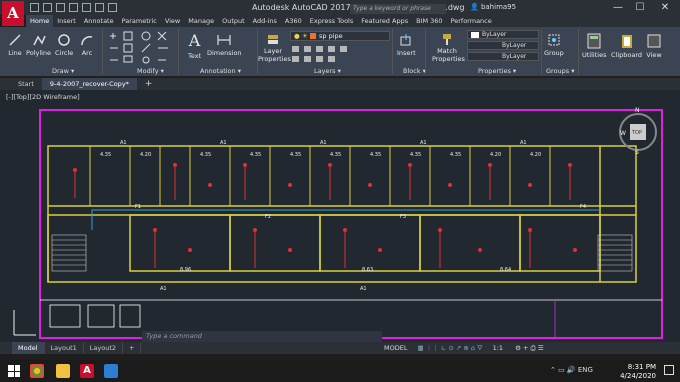 The width and height of the screenshot is (680, 382). What do you see at coordinates (405, 40) in the screenshot?
I see `insert-icon` at bounding box center [405, 40].